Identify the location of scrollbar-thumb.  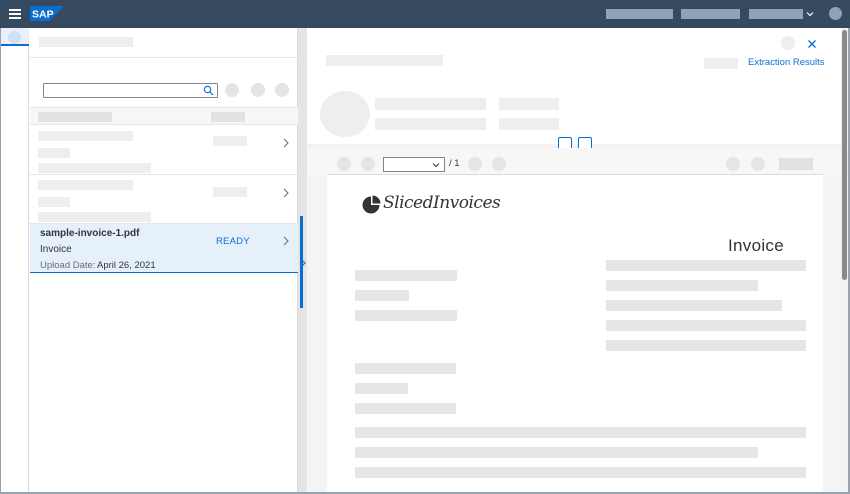
(844, 155).